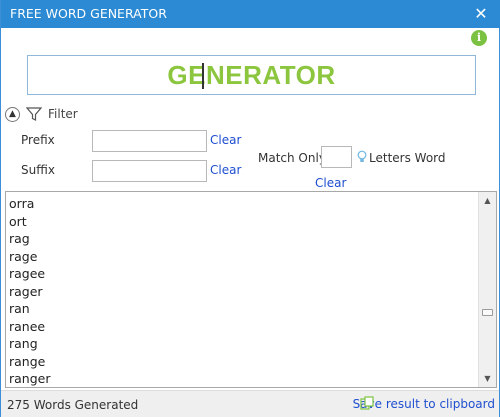  Describe the element at coordinates (487, 312) in the screenshot. I see `scrollbar-thumb` at that location.